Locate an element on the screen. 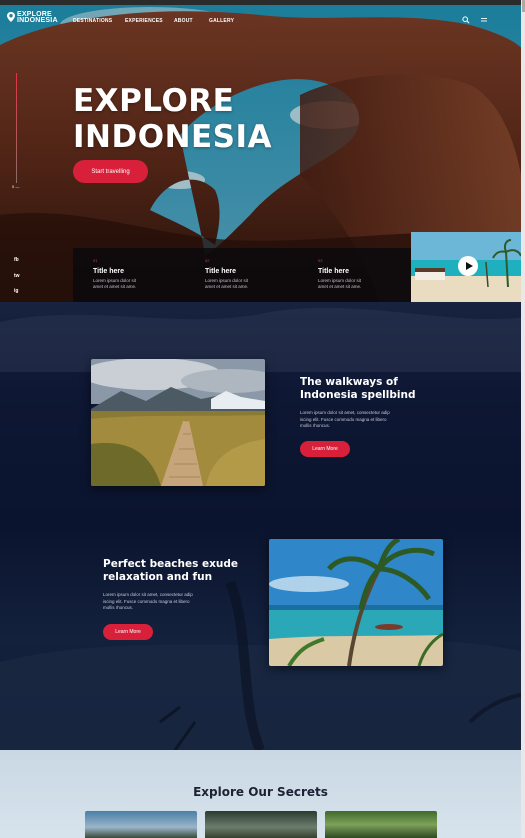 The width and height of the screenshot is (525, 838). walkway-image is located at coordinates (178, 422).